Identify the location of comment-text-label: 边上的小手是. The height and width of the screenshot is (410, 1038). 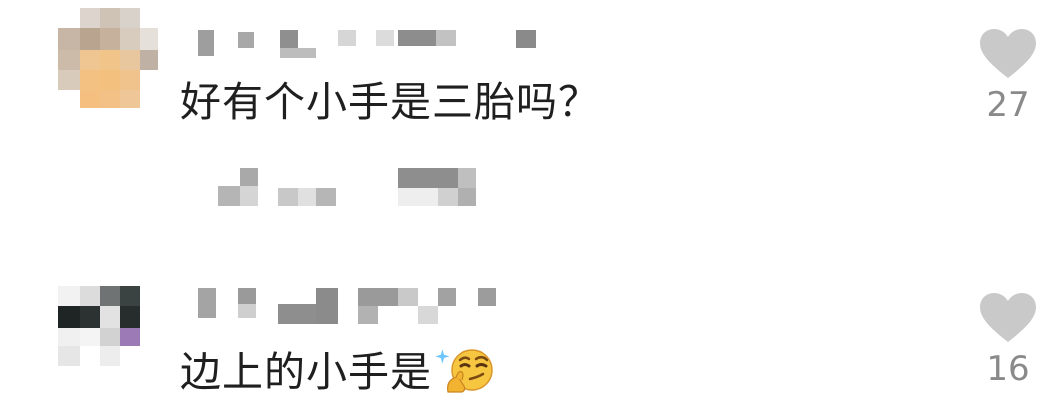
(306, 372).